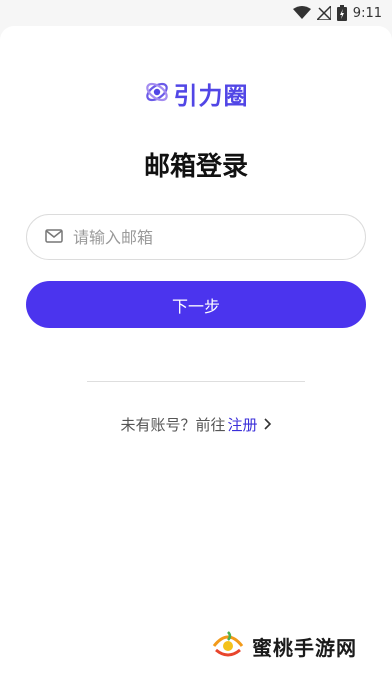 The height and width of the screenshot is (696, 392). I want to click on app-logo: 引力圈, so click(196, 93).